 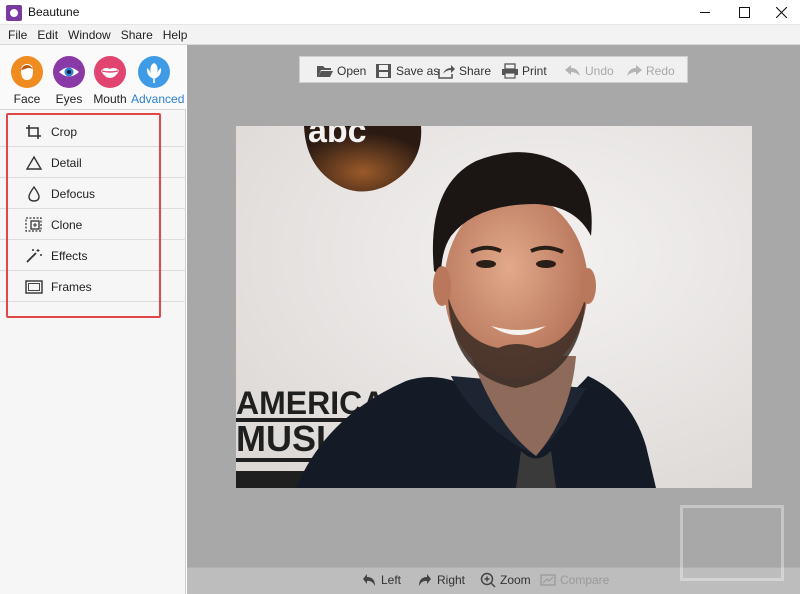 I want to click on tool-effects-label: Effects, so click(x=69, y=256).